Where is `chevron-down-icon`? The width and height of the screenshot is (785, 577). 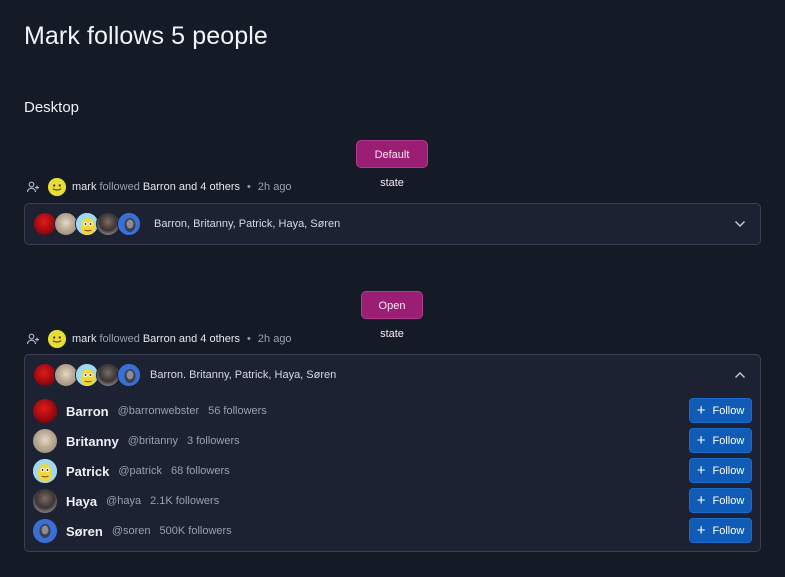 chevron-down-icon is located at coordinates (740, 224).